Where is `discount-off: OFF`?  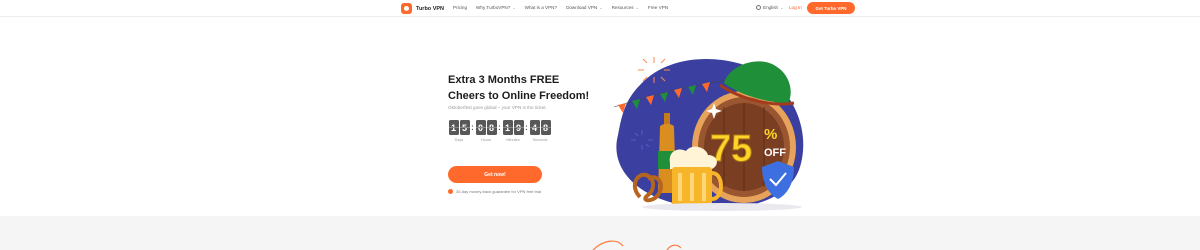
discount-off: OFF is located at coordinates (775, 153).